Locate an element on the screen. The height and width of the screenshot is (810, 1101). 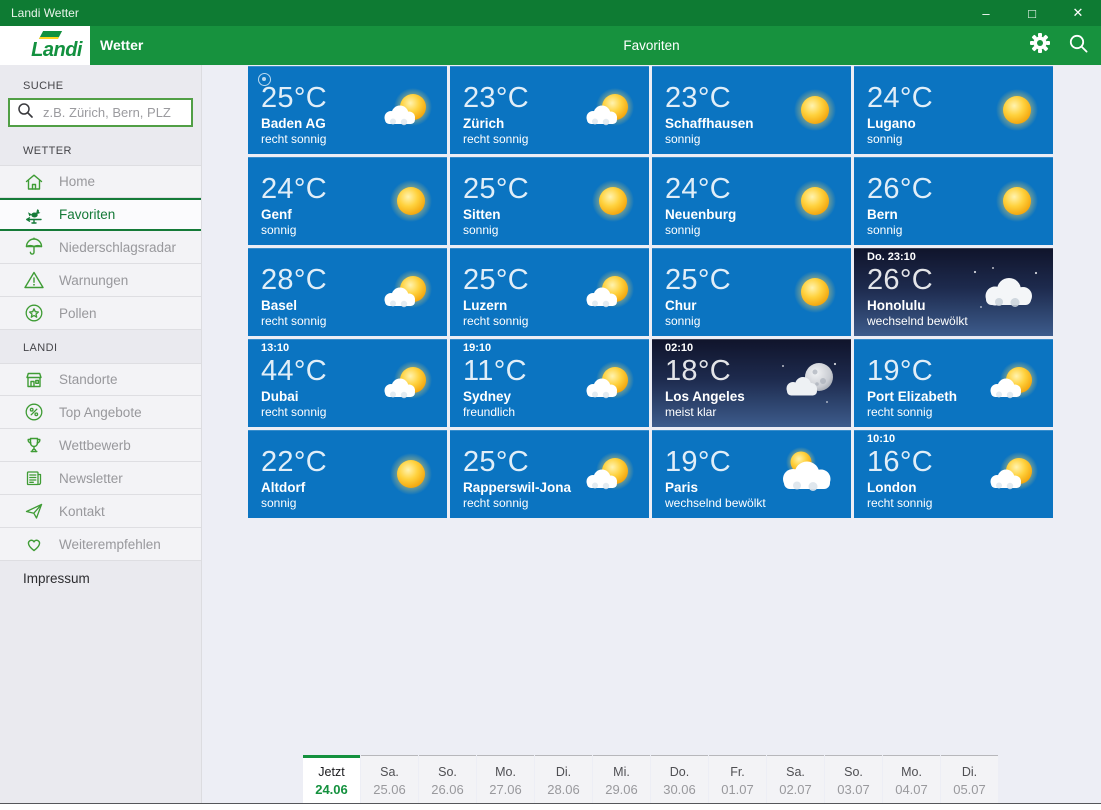
tile-temperature: 24°C is located at coordinates (294, 189).